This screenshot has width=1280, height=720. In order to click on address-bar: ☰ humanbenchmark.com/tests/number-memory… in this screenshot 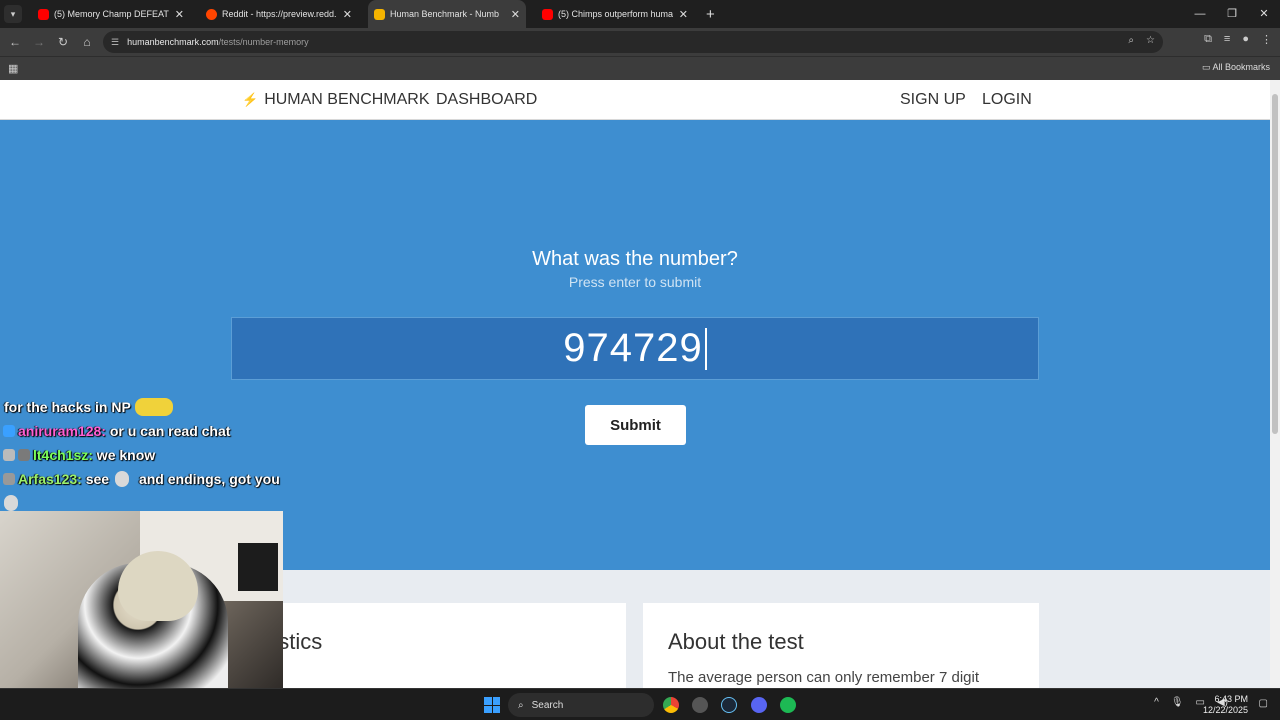, I will do `click(633, 42)`.